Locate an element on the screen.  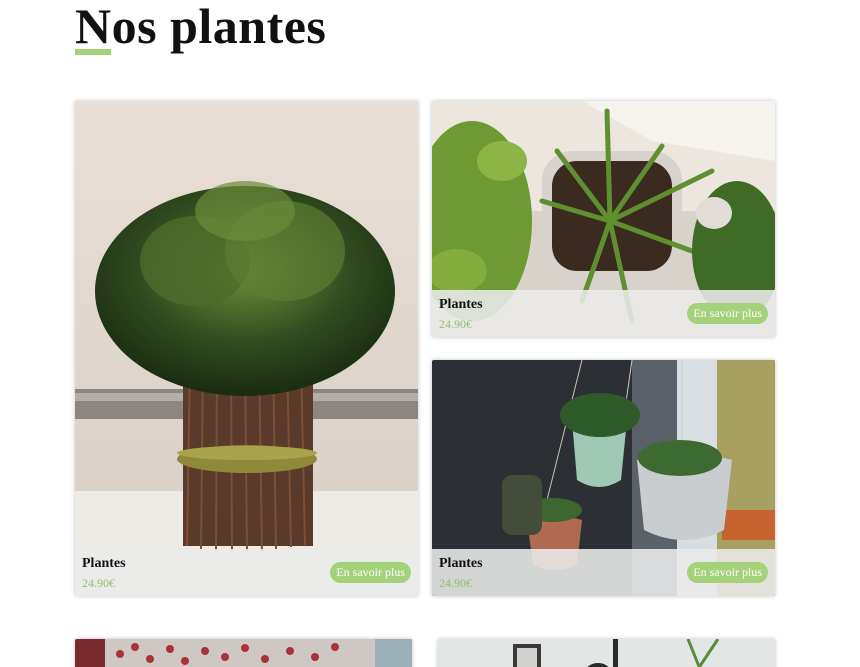
page-title: Nos plantes is located at coordinates (201, 27).